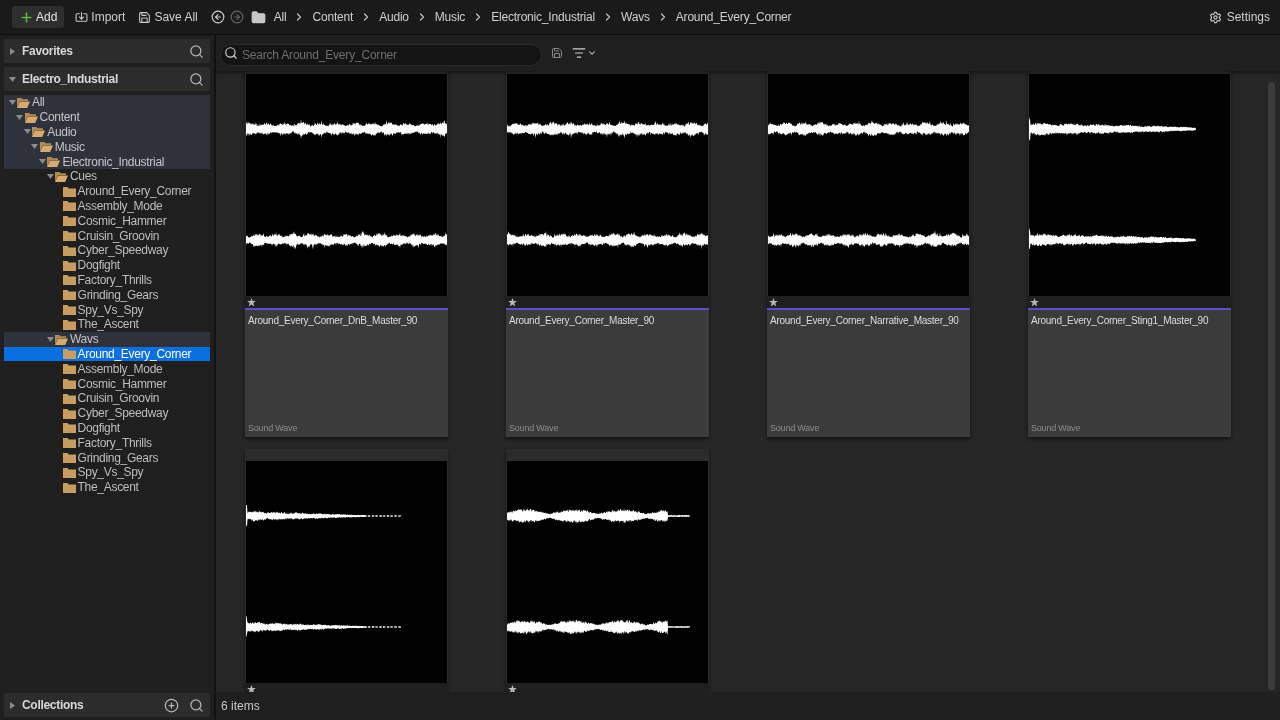 This screenshot has width=1280, height=720. I want to click on arrow-left-circle-icon, so click(217, 17).